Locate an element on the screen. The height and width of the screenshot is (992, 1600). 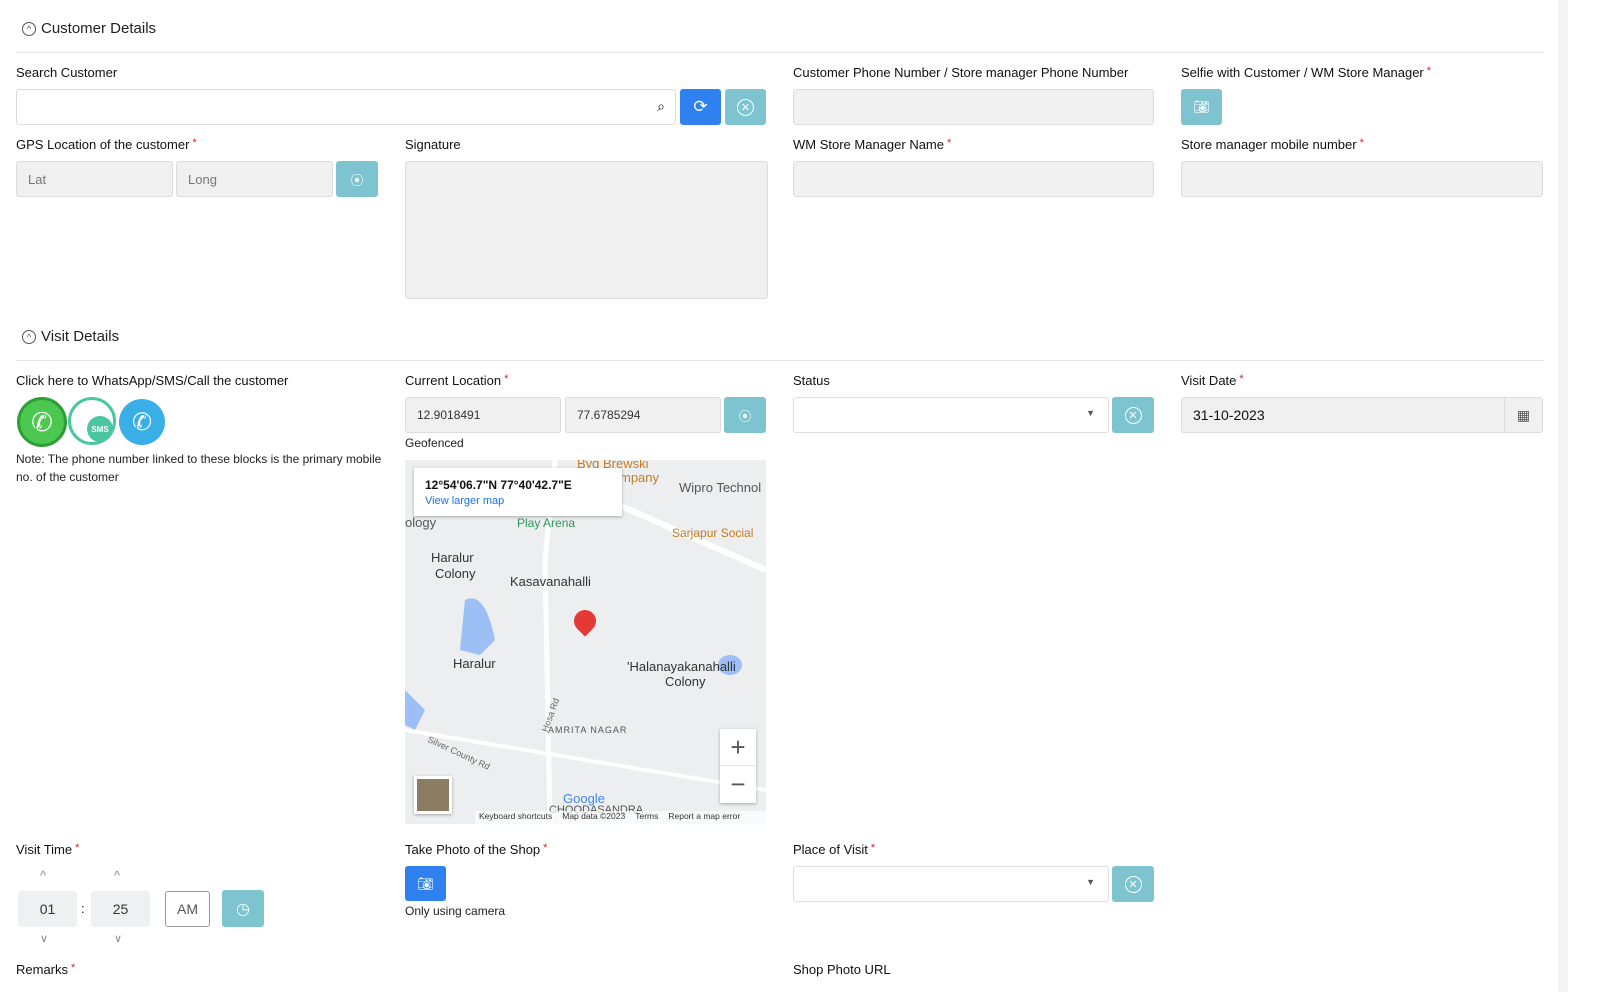
calendar-icon: ▦ is located at coordinates (1523, 415).